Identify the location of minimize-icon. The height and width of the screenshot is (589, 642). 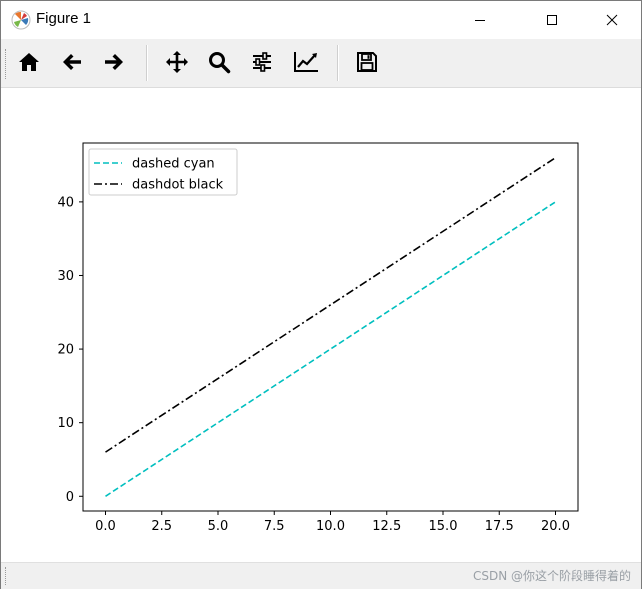
(480, 20).